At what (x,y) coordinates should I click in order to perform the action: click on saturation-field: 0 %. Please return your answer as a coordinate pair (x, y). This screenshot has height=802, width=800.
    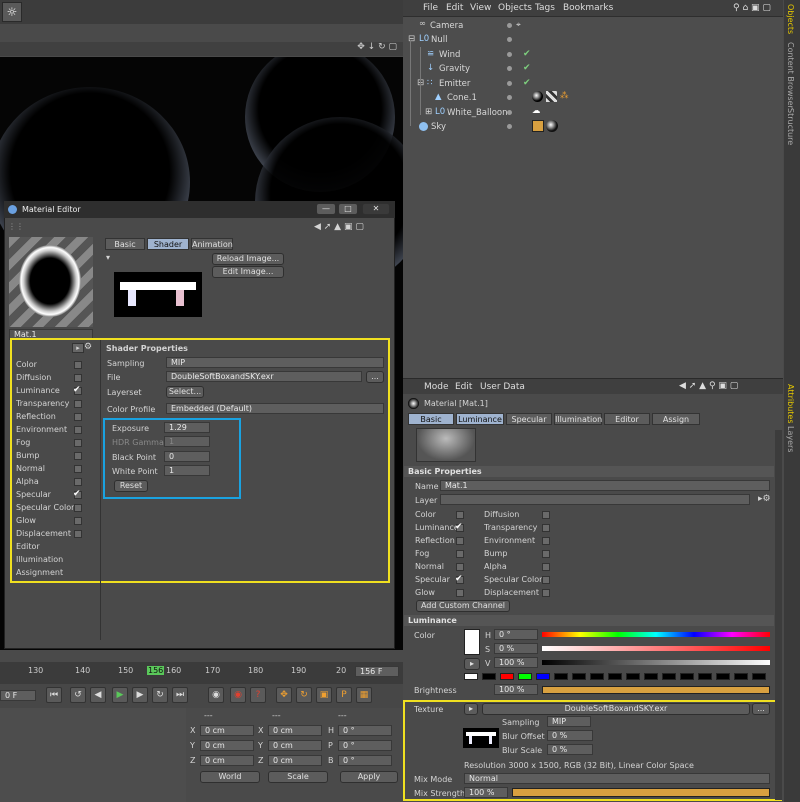
    Looking at the image, I should click on (516, 648).